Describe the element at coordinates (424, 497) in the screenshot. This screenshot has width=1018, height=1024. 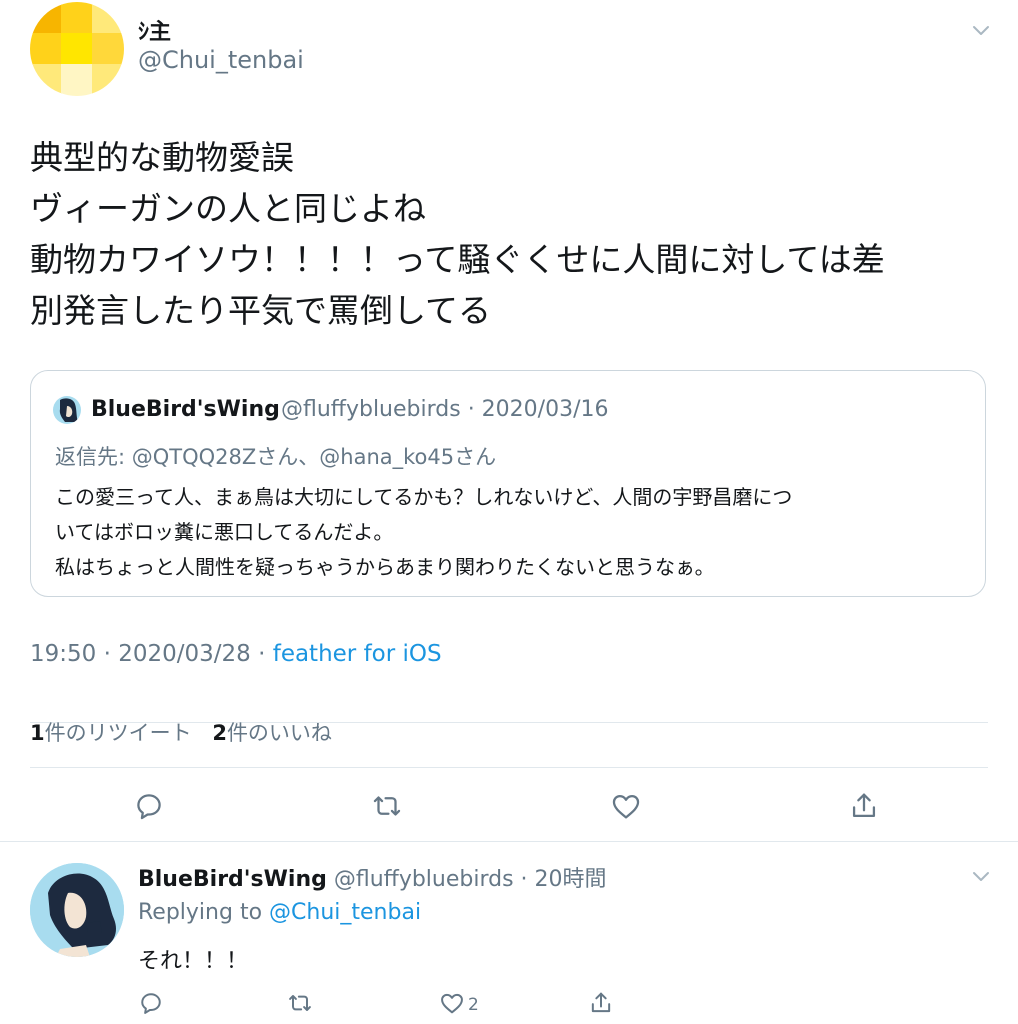
I see `quoted-text-line: この愛三って人、まぁ鳥は大切にしてるかも？しれないけど、人間の宇野昌磨につ` at that location.